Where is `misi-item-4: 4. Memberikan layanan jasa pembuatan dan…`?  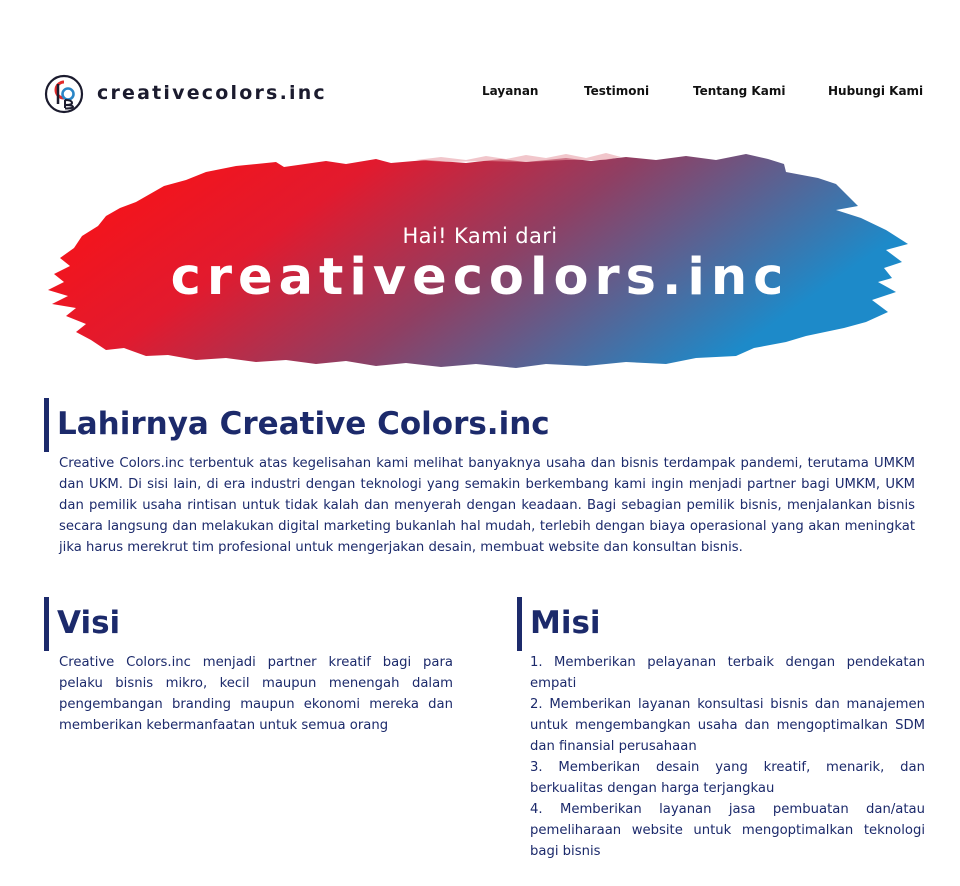
misi-item-4: 4. Memberikan layanan jasa pembuatan dan… is located at coordinates (727, 830).